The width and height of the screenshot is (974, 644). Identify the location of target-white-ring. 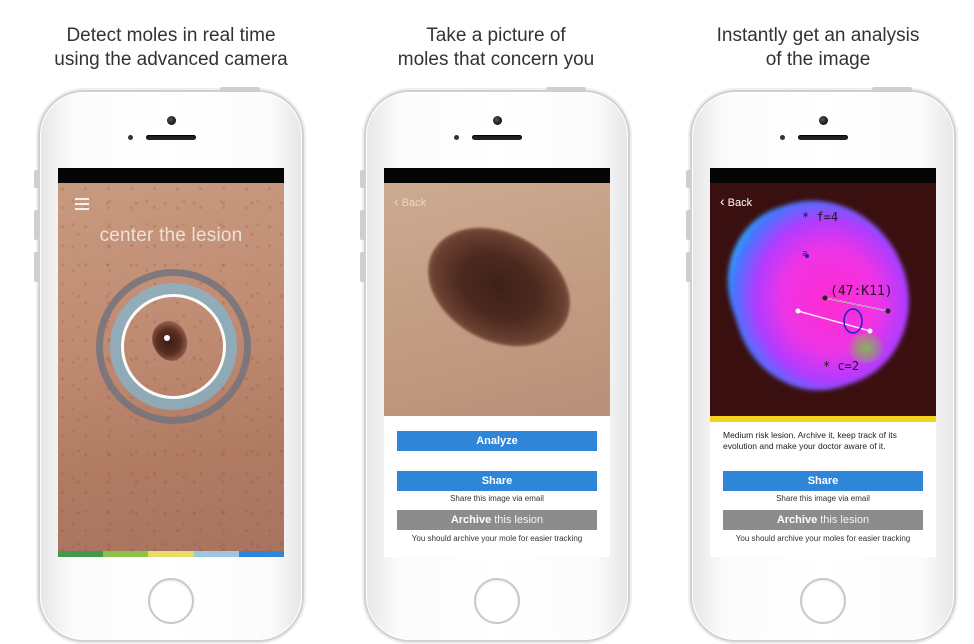
(173, 346).